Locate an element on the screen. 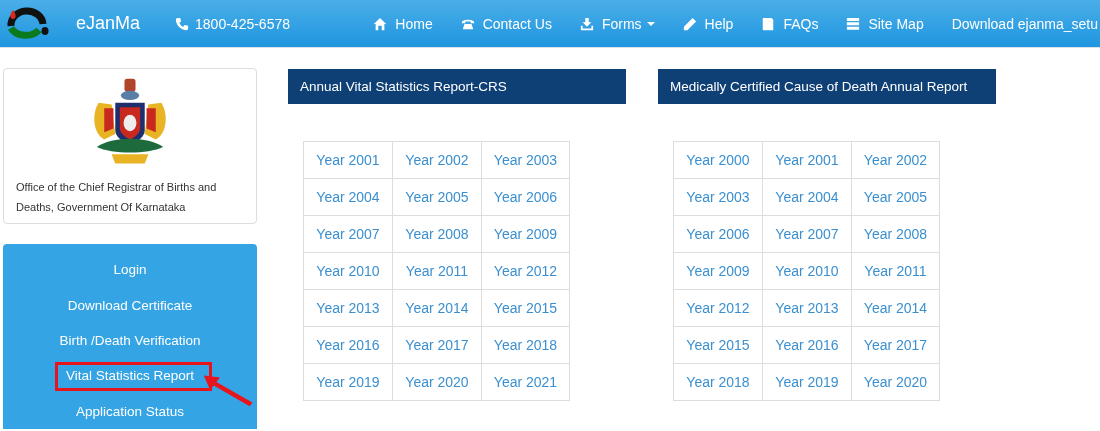 This screenshot has height=431, width=1100. brand-name: eJanMa is located at coordinates (108, 23).